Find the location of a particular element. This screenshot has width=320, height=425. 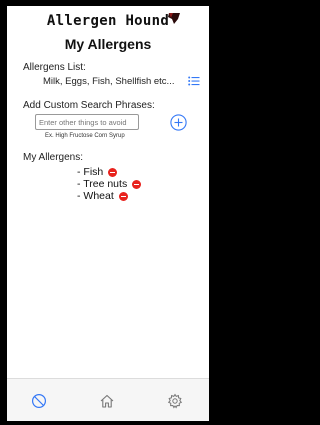

allergen-item-fish: - Fish is located at coordinates (109, 172).